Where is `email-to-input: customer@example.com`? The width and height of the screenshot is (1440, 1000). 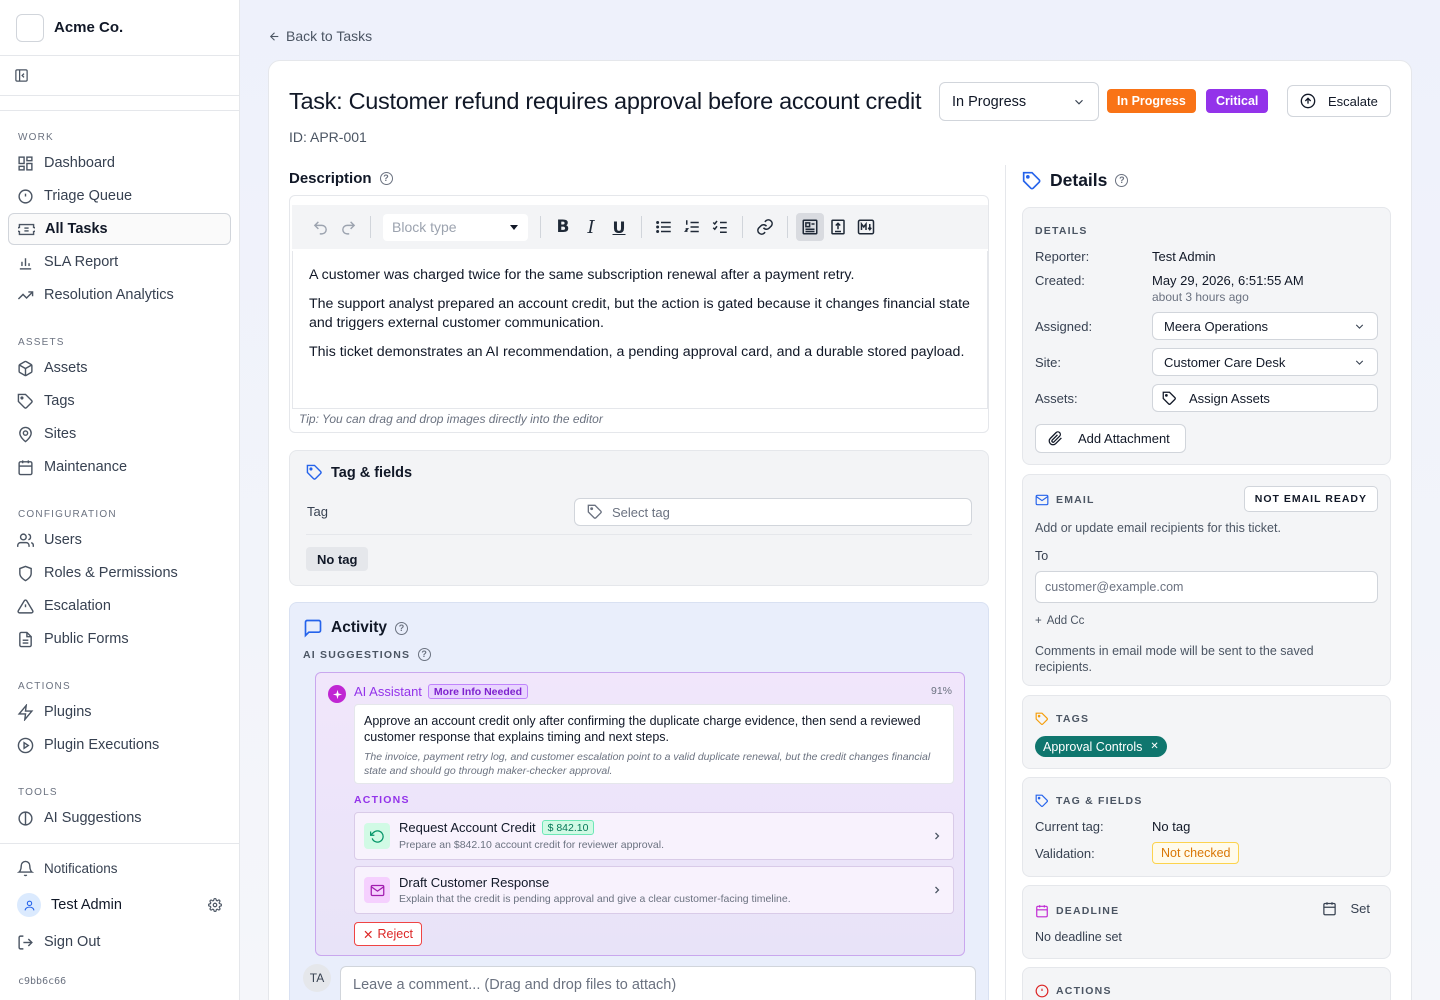
email-to-input: customer@example.com is located at coordinates (1206, 587).